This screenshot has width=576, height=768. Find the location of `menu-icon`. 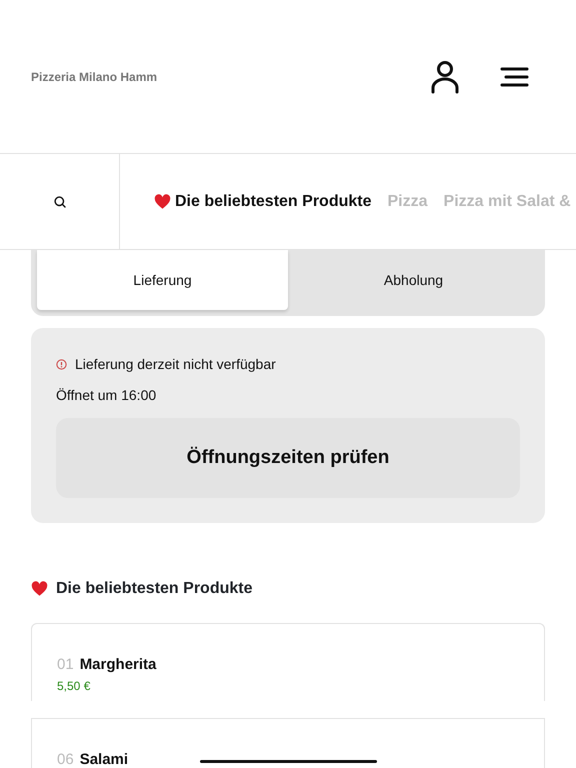

menu-icon is located at coordinates (514, 76).